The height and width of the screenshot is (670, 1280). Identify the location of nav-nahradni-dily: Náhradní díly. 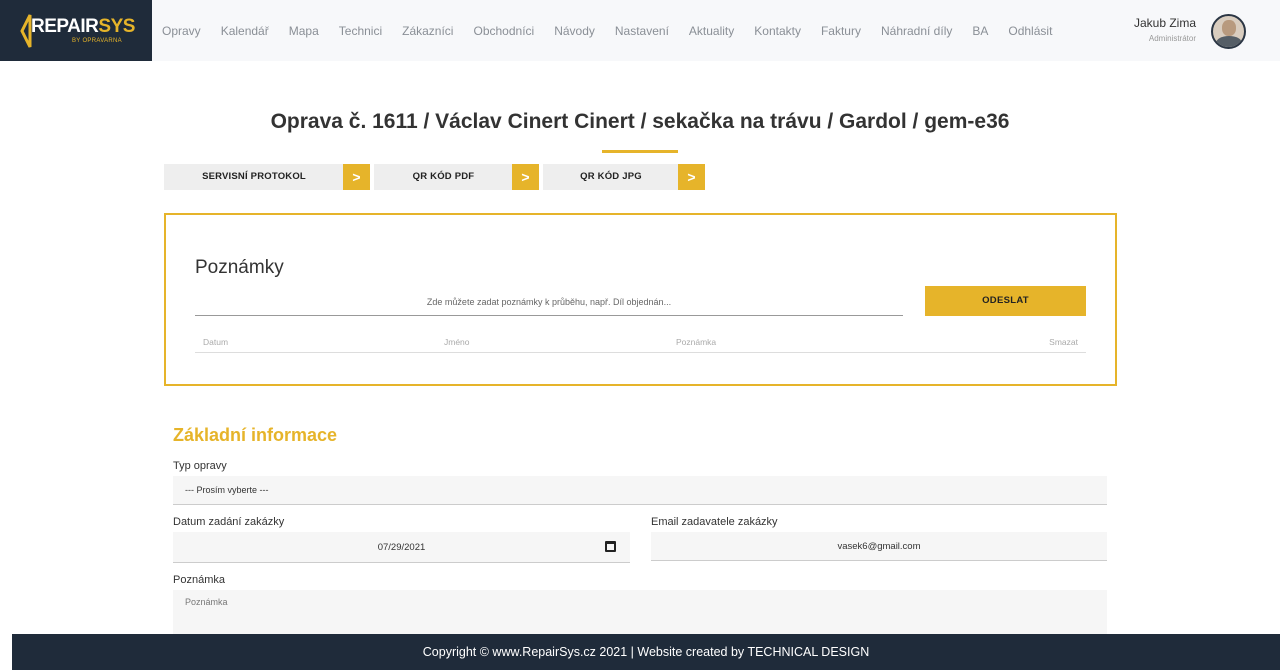
(916, 31).